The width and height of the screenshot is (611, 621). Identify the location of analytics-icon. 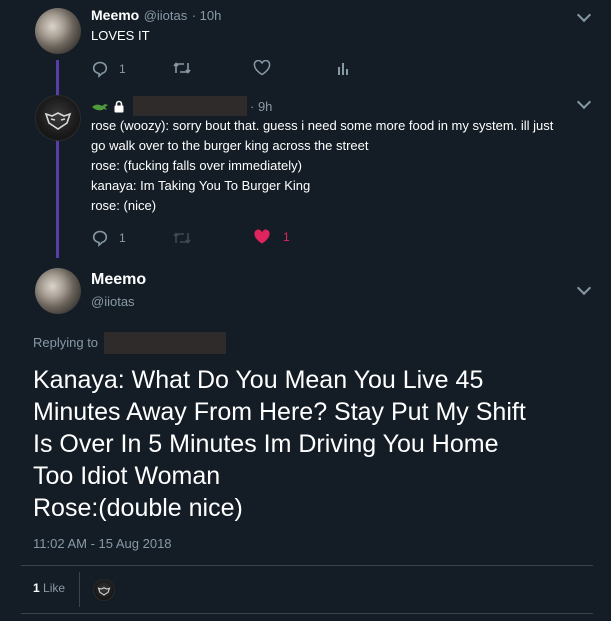
(343, 69).